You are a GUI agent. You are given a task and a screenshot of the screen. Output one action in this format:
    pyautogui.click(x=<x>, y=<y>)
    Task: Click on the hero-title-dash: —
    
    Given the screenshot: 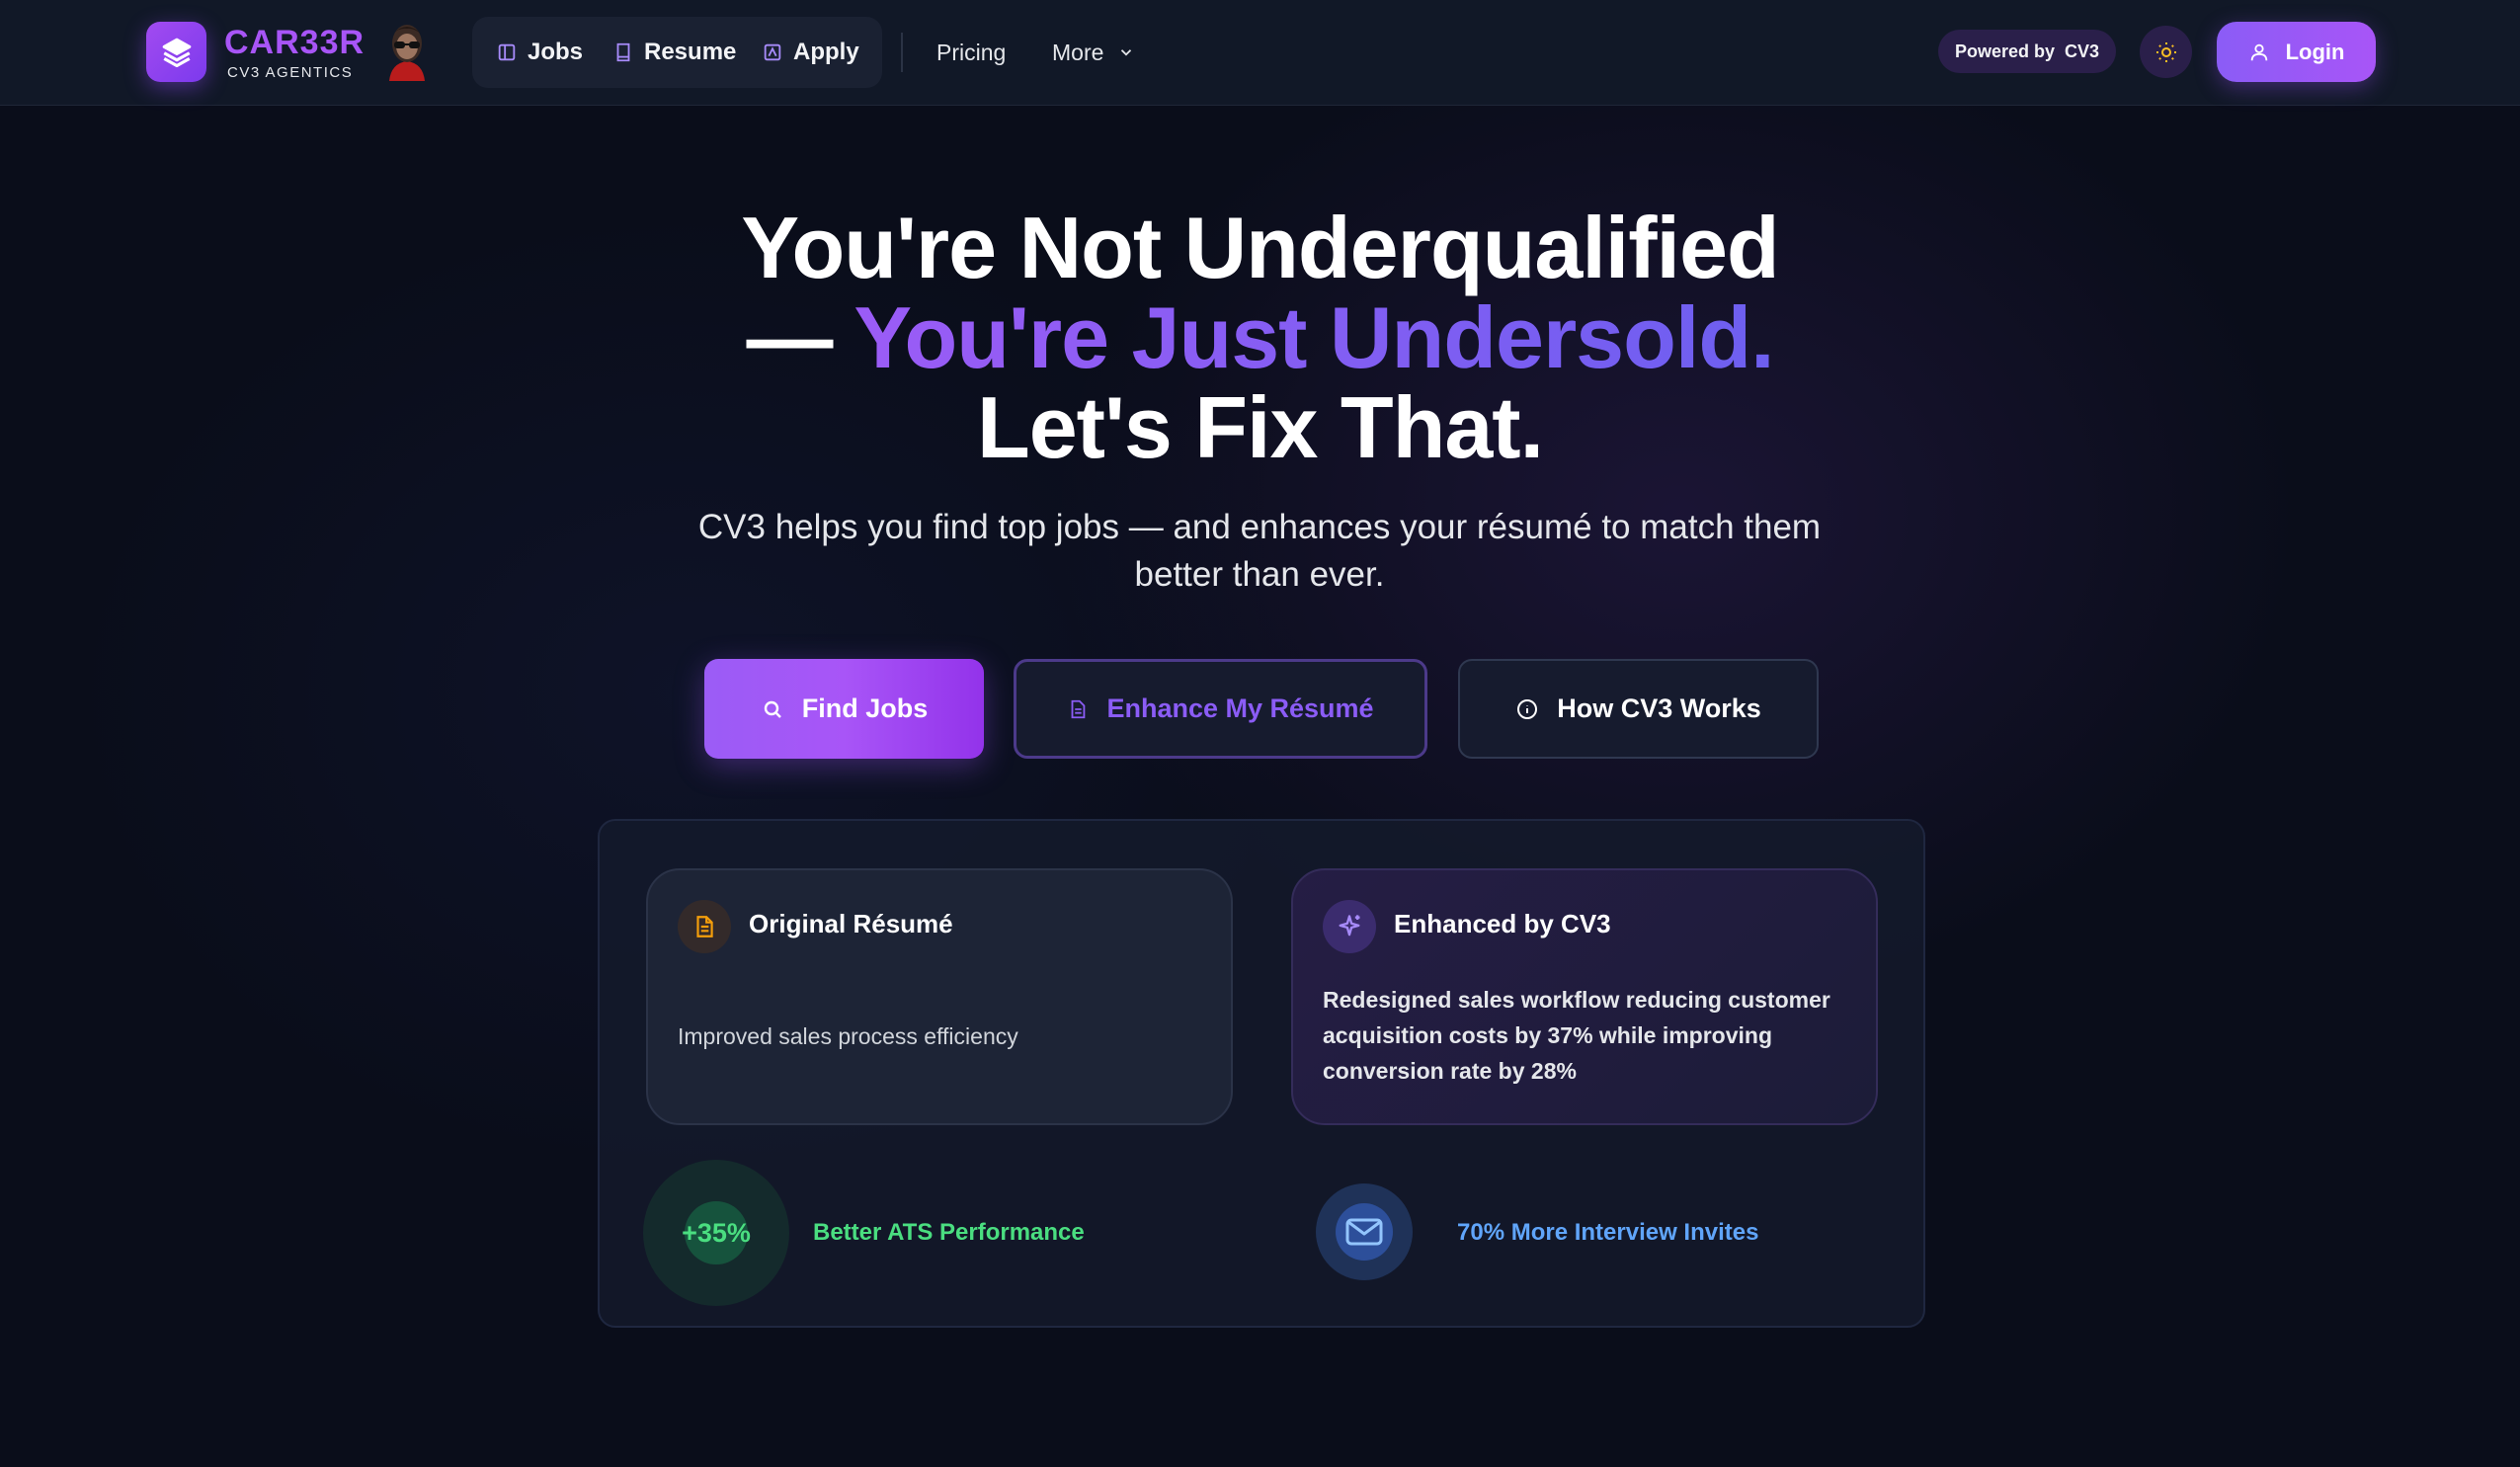 What is the action you would take?
    pyautogui.click(x=800, y=337)
    